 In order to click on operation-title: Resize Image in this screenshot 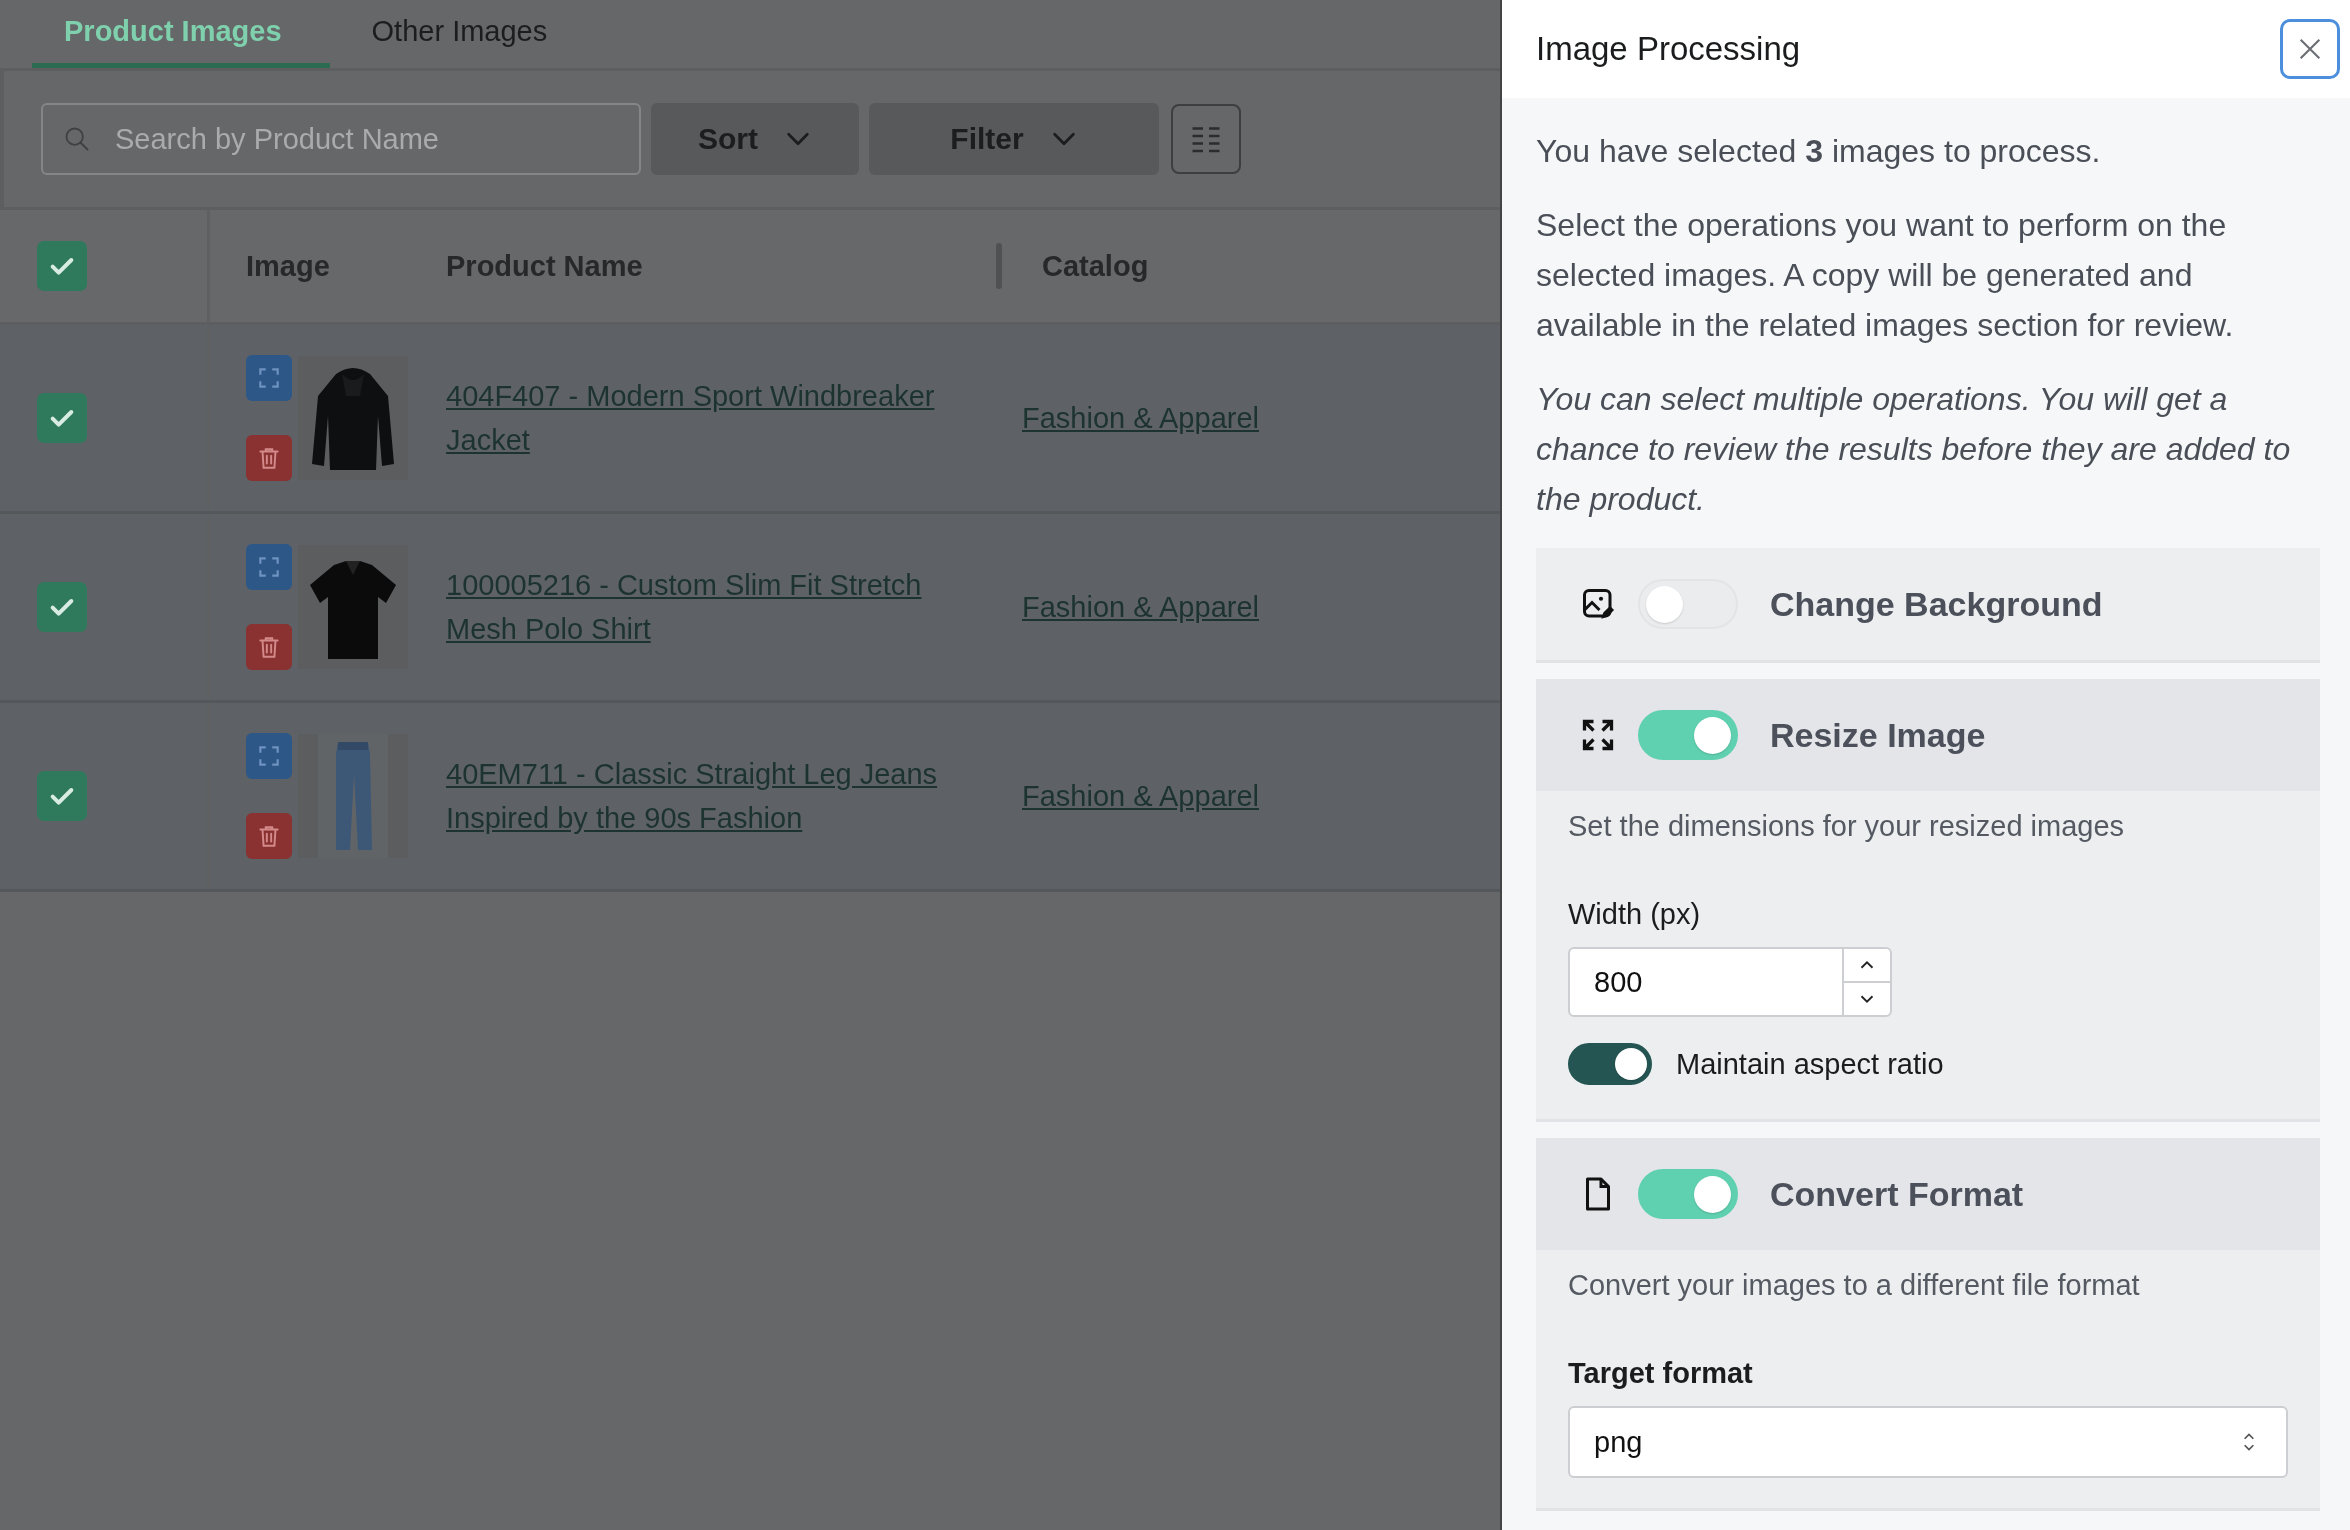, I will do `click(1878, 735)`.